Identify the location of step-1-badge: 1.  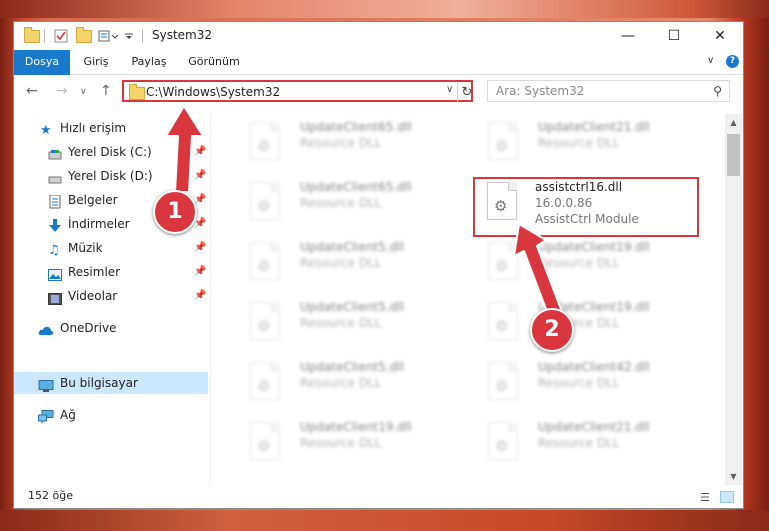
(175, 212).